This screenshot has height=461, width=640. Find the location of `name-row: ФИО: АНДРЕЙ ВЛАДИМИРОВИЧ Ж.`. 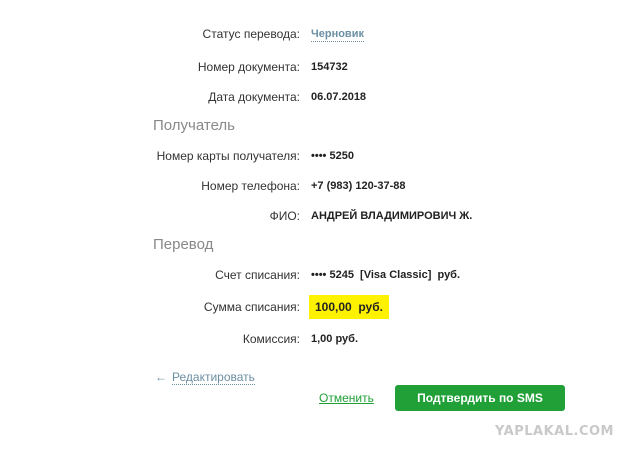

name-row: ФИО: АНДРЕЙ ВЛАДИМИРОВИЧ Ж. is located at coordinates (320, 216).